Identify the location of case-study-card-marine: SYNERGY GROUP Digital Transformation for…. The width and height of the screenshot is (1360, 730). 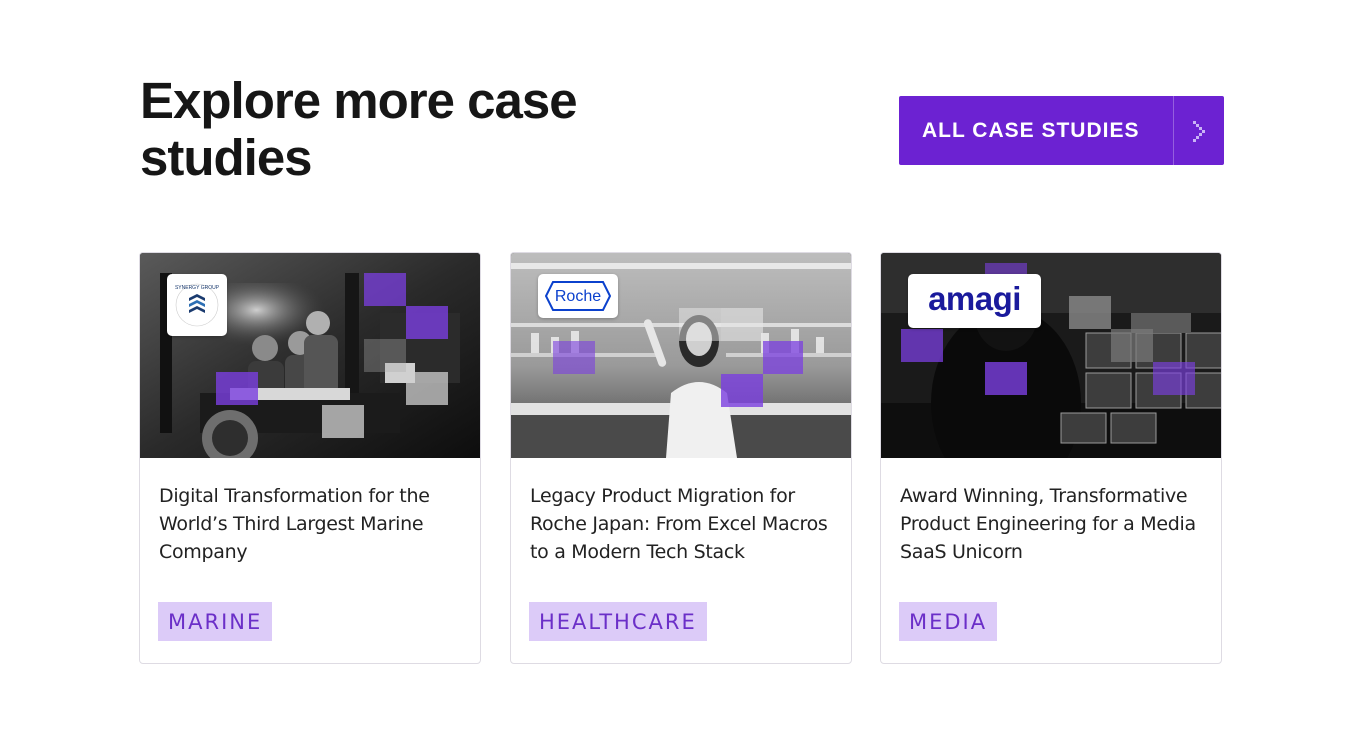
(310, 458).